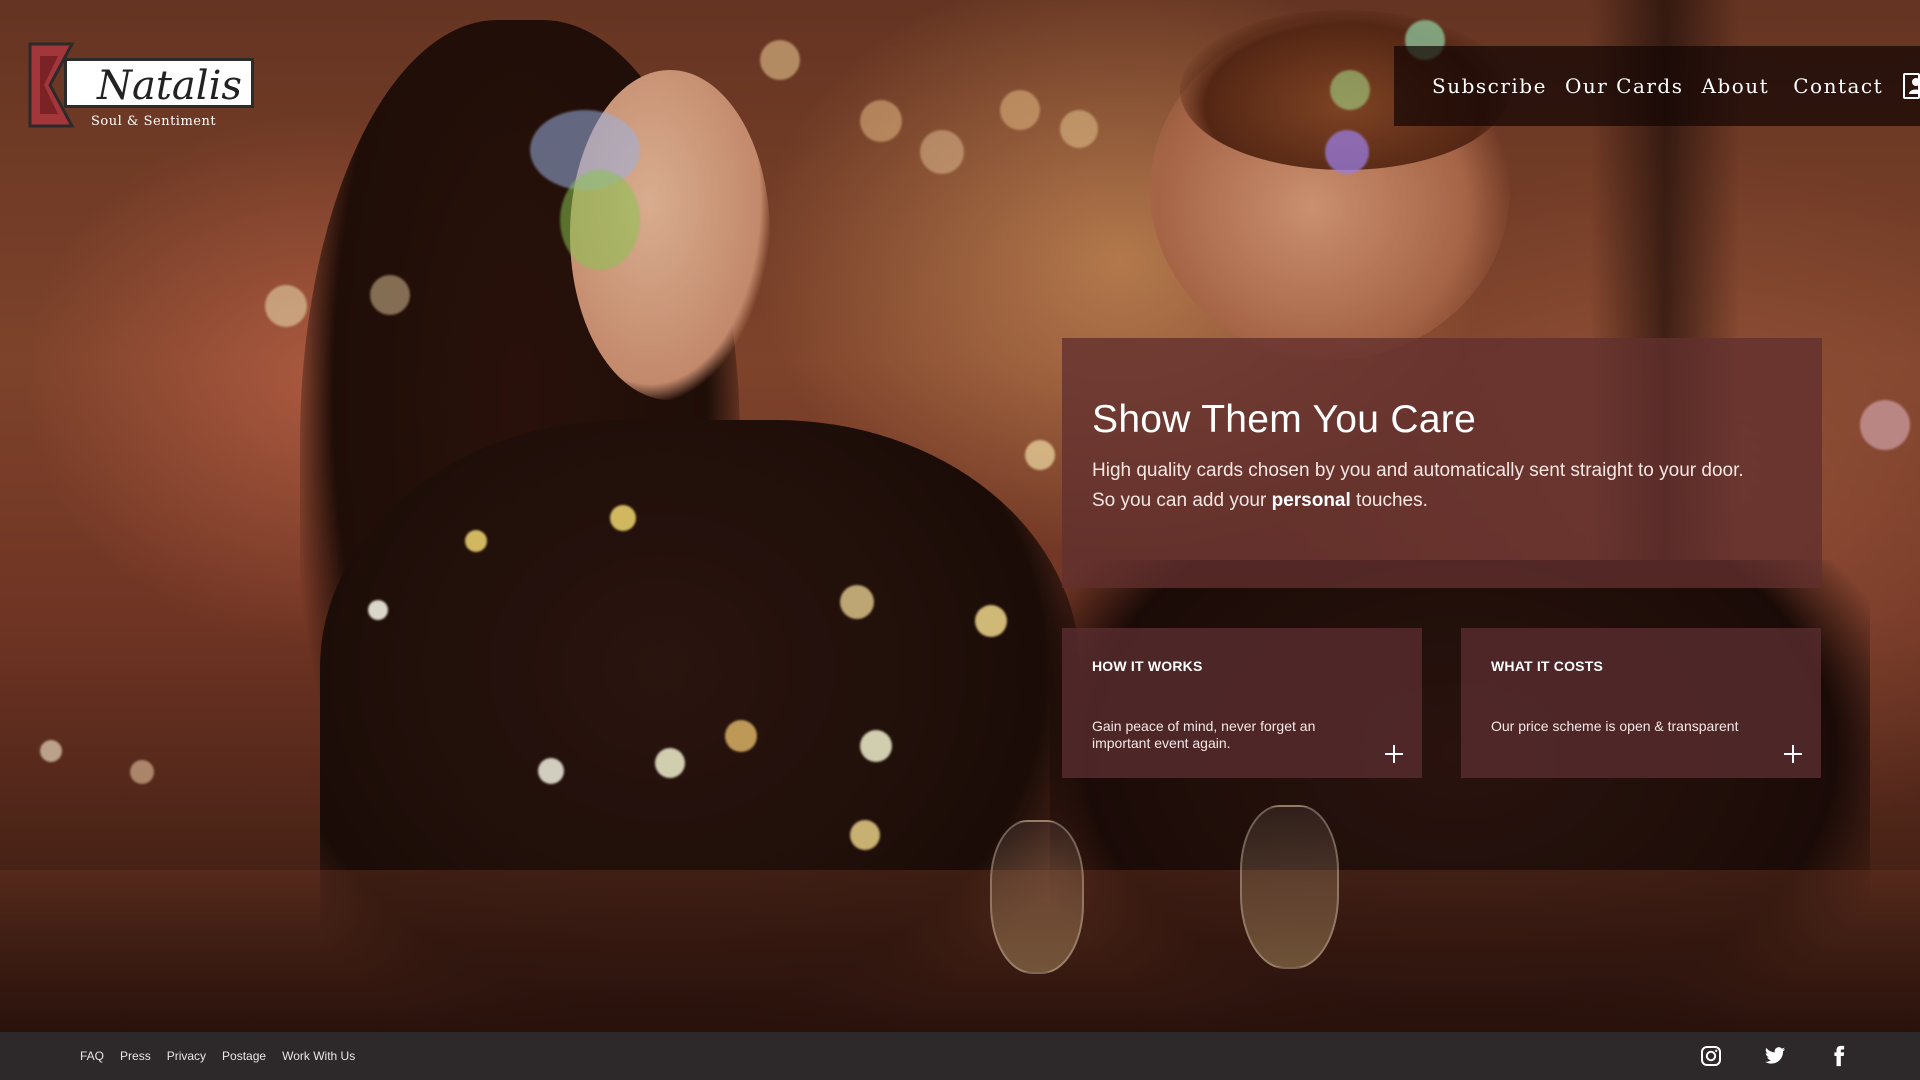 Image resolution: width=1920 pixels, height=1080 pixels. Describe the element at coordinates (1736, 86) in the screenshot. I see `nav-about: About` at that location.